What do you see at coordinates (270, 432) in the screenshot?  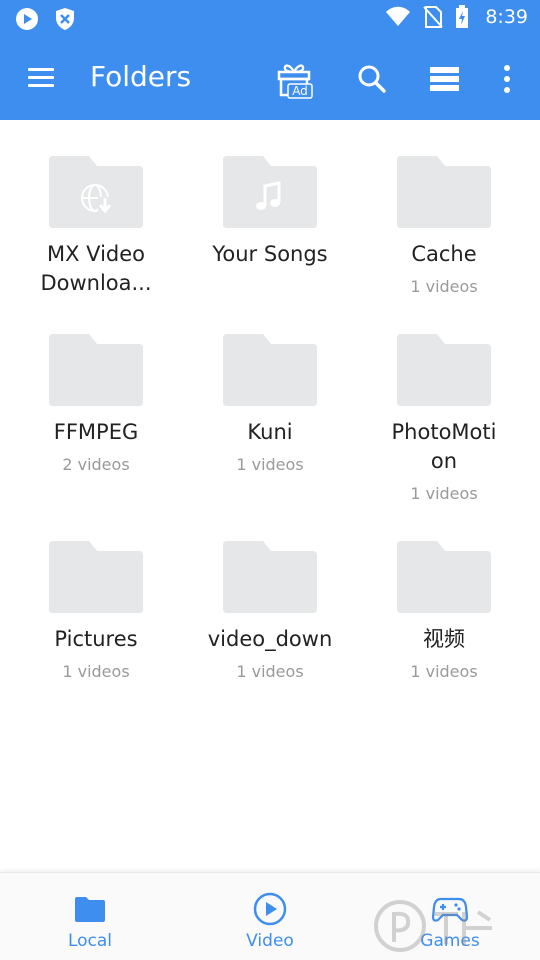 I see `folder-name: Kuni` at bounding box center [270, 432].